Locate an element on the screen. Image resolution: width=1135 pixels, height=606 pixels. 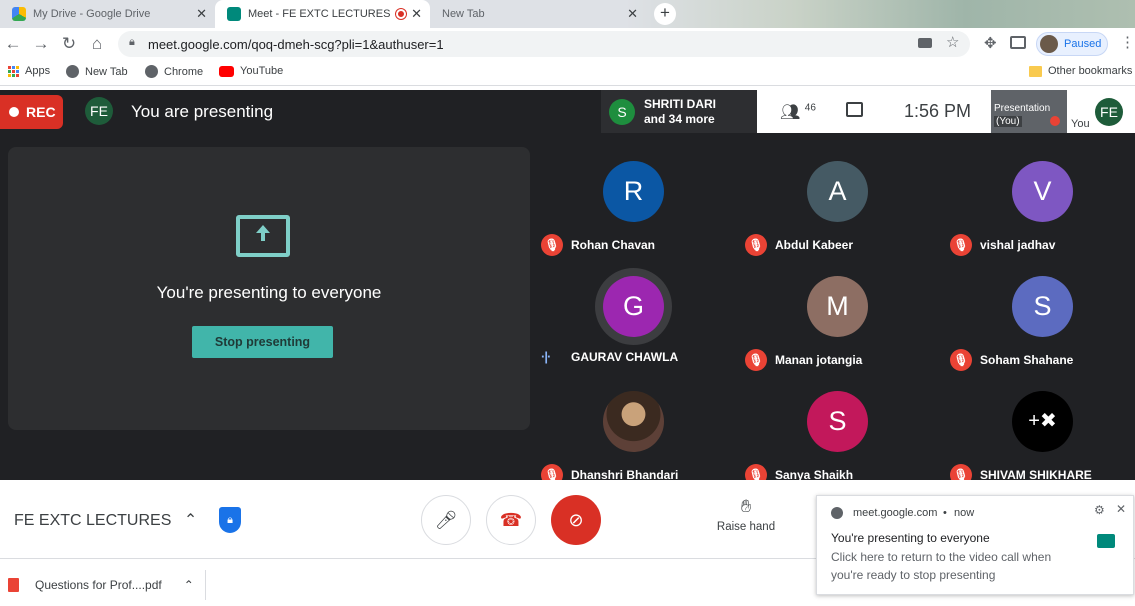
other-bookmarks: Other bookmarks is located at coordinates (1080, 71).